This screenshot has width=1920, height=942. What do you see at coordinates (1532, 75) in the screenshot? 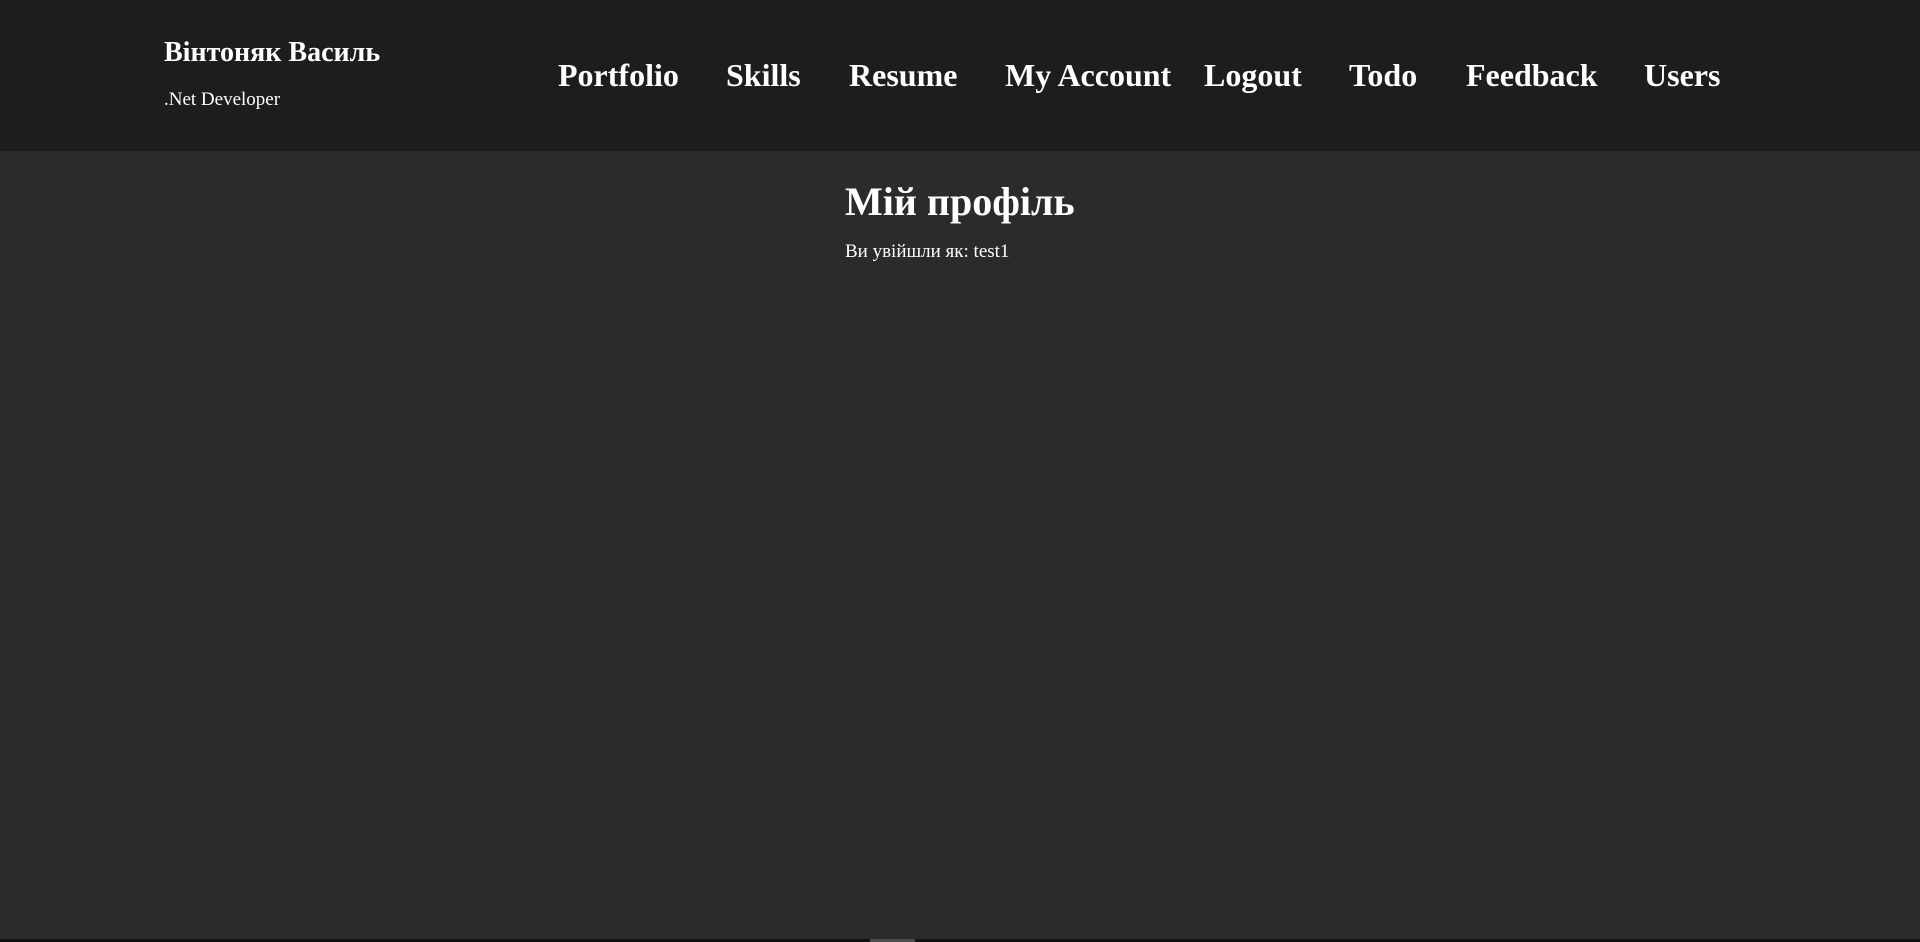
I see `nav-item-feedback: Feedback` at bounding box center [1532, 75].